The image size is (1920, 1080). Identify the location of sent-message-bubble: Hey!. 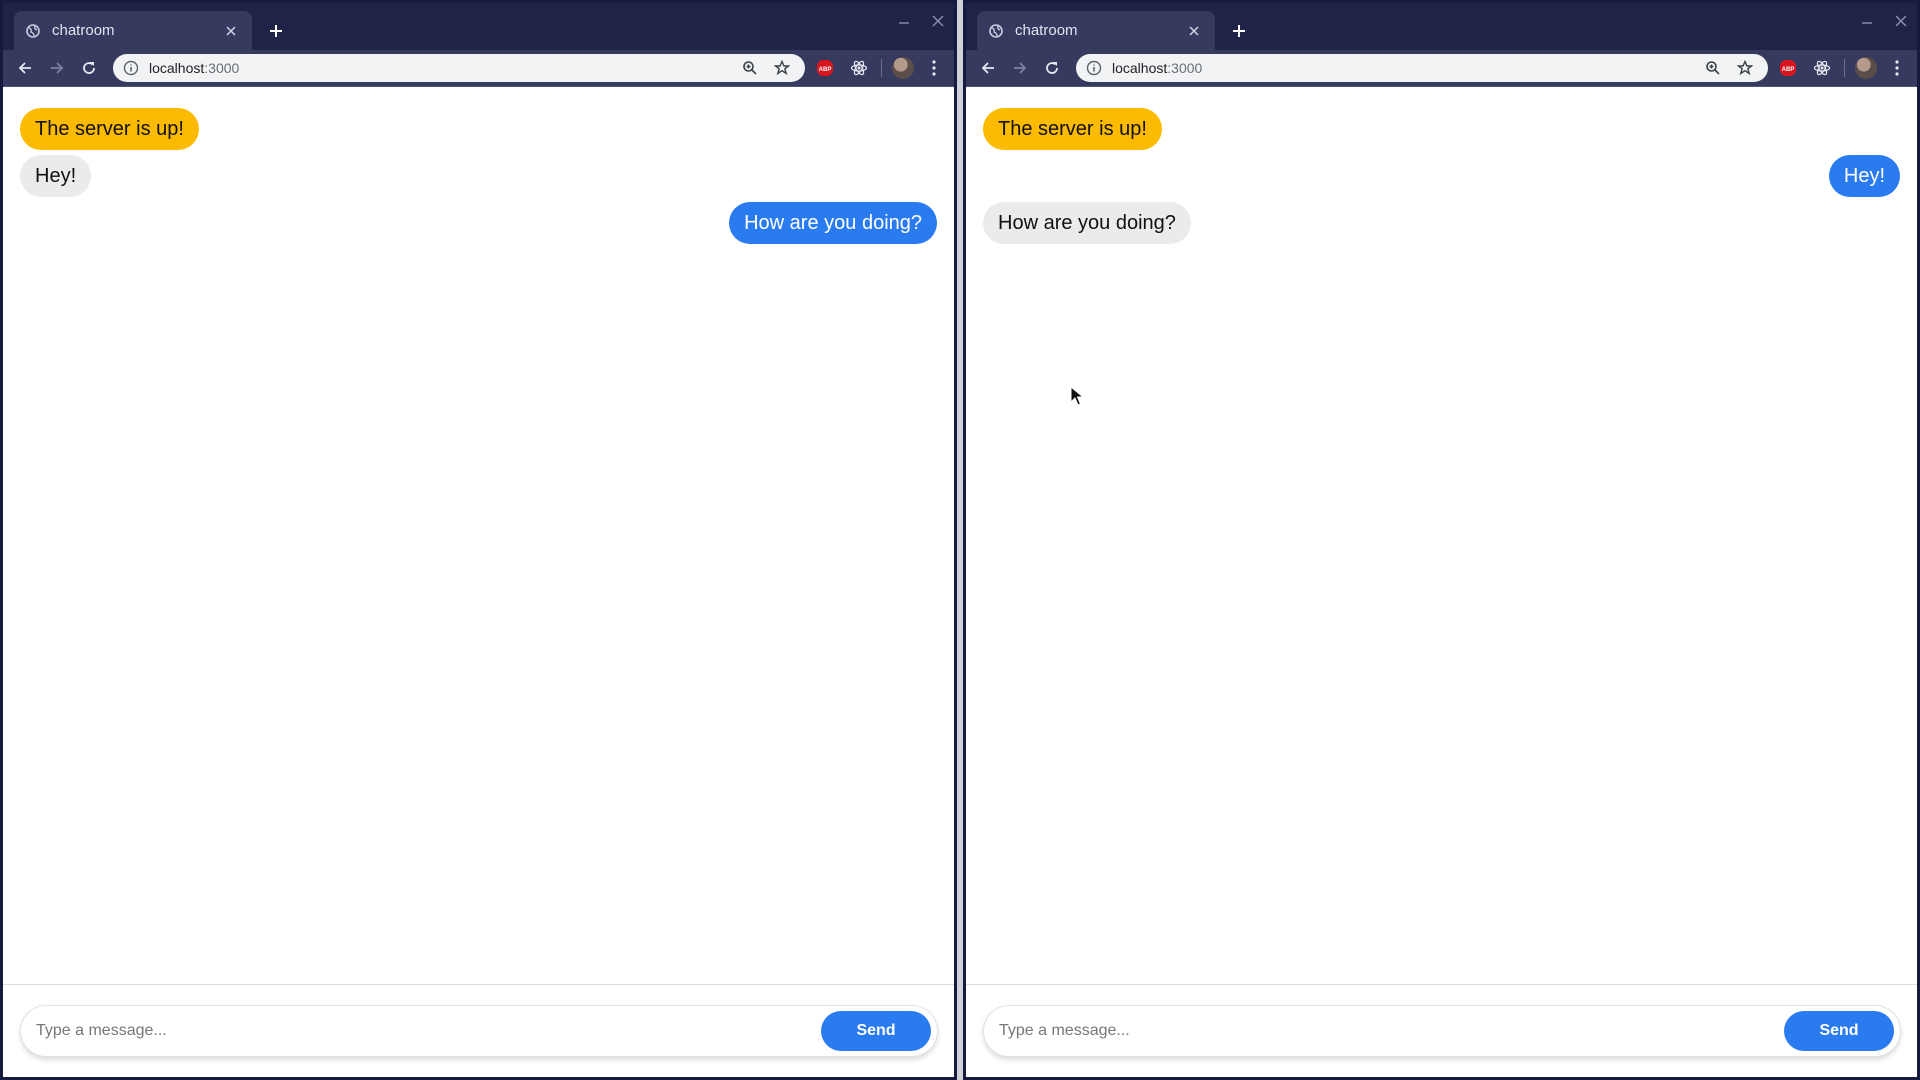
(1864, 176).